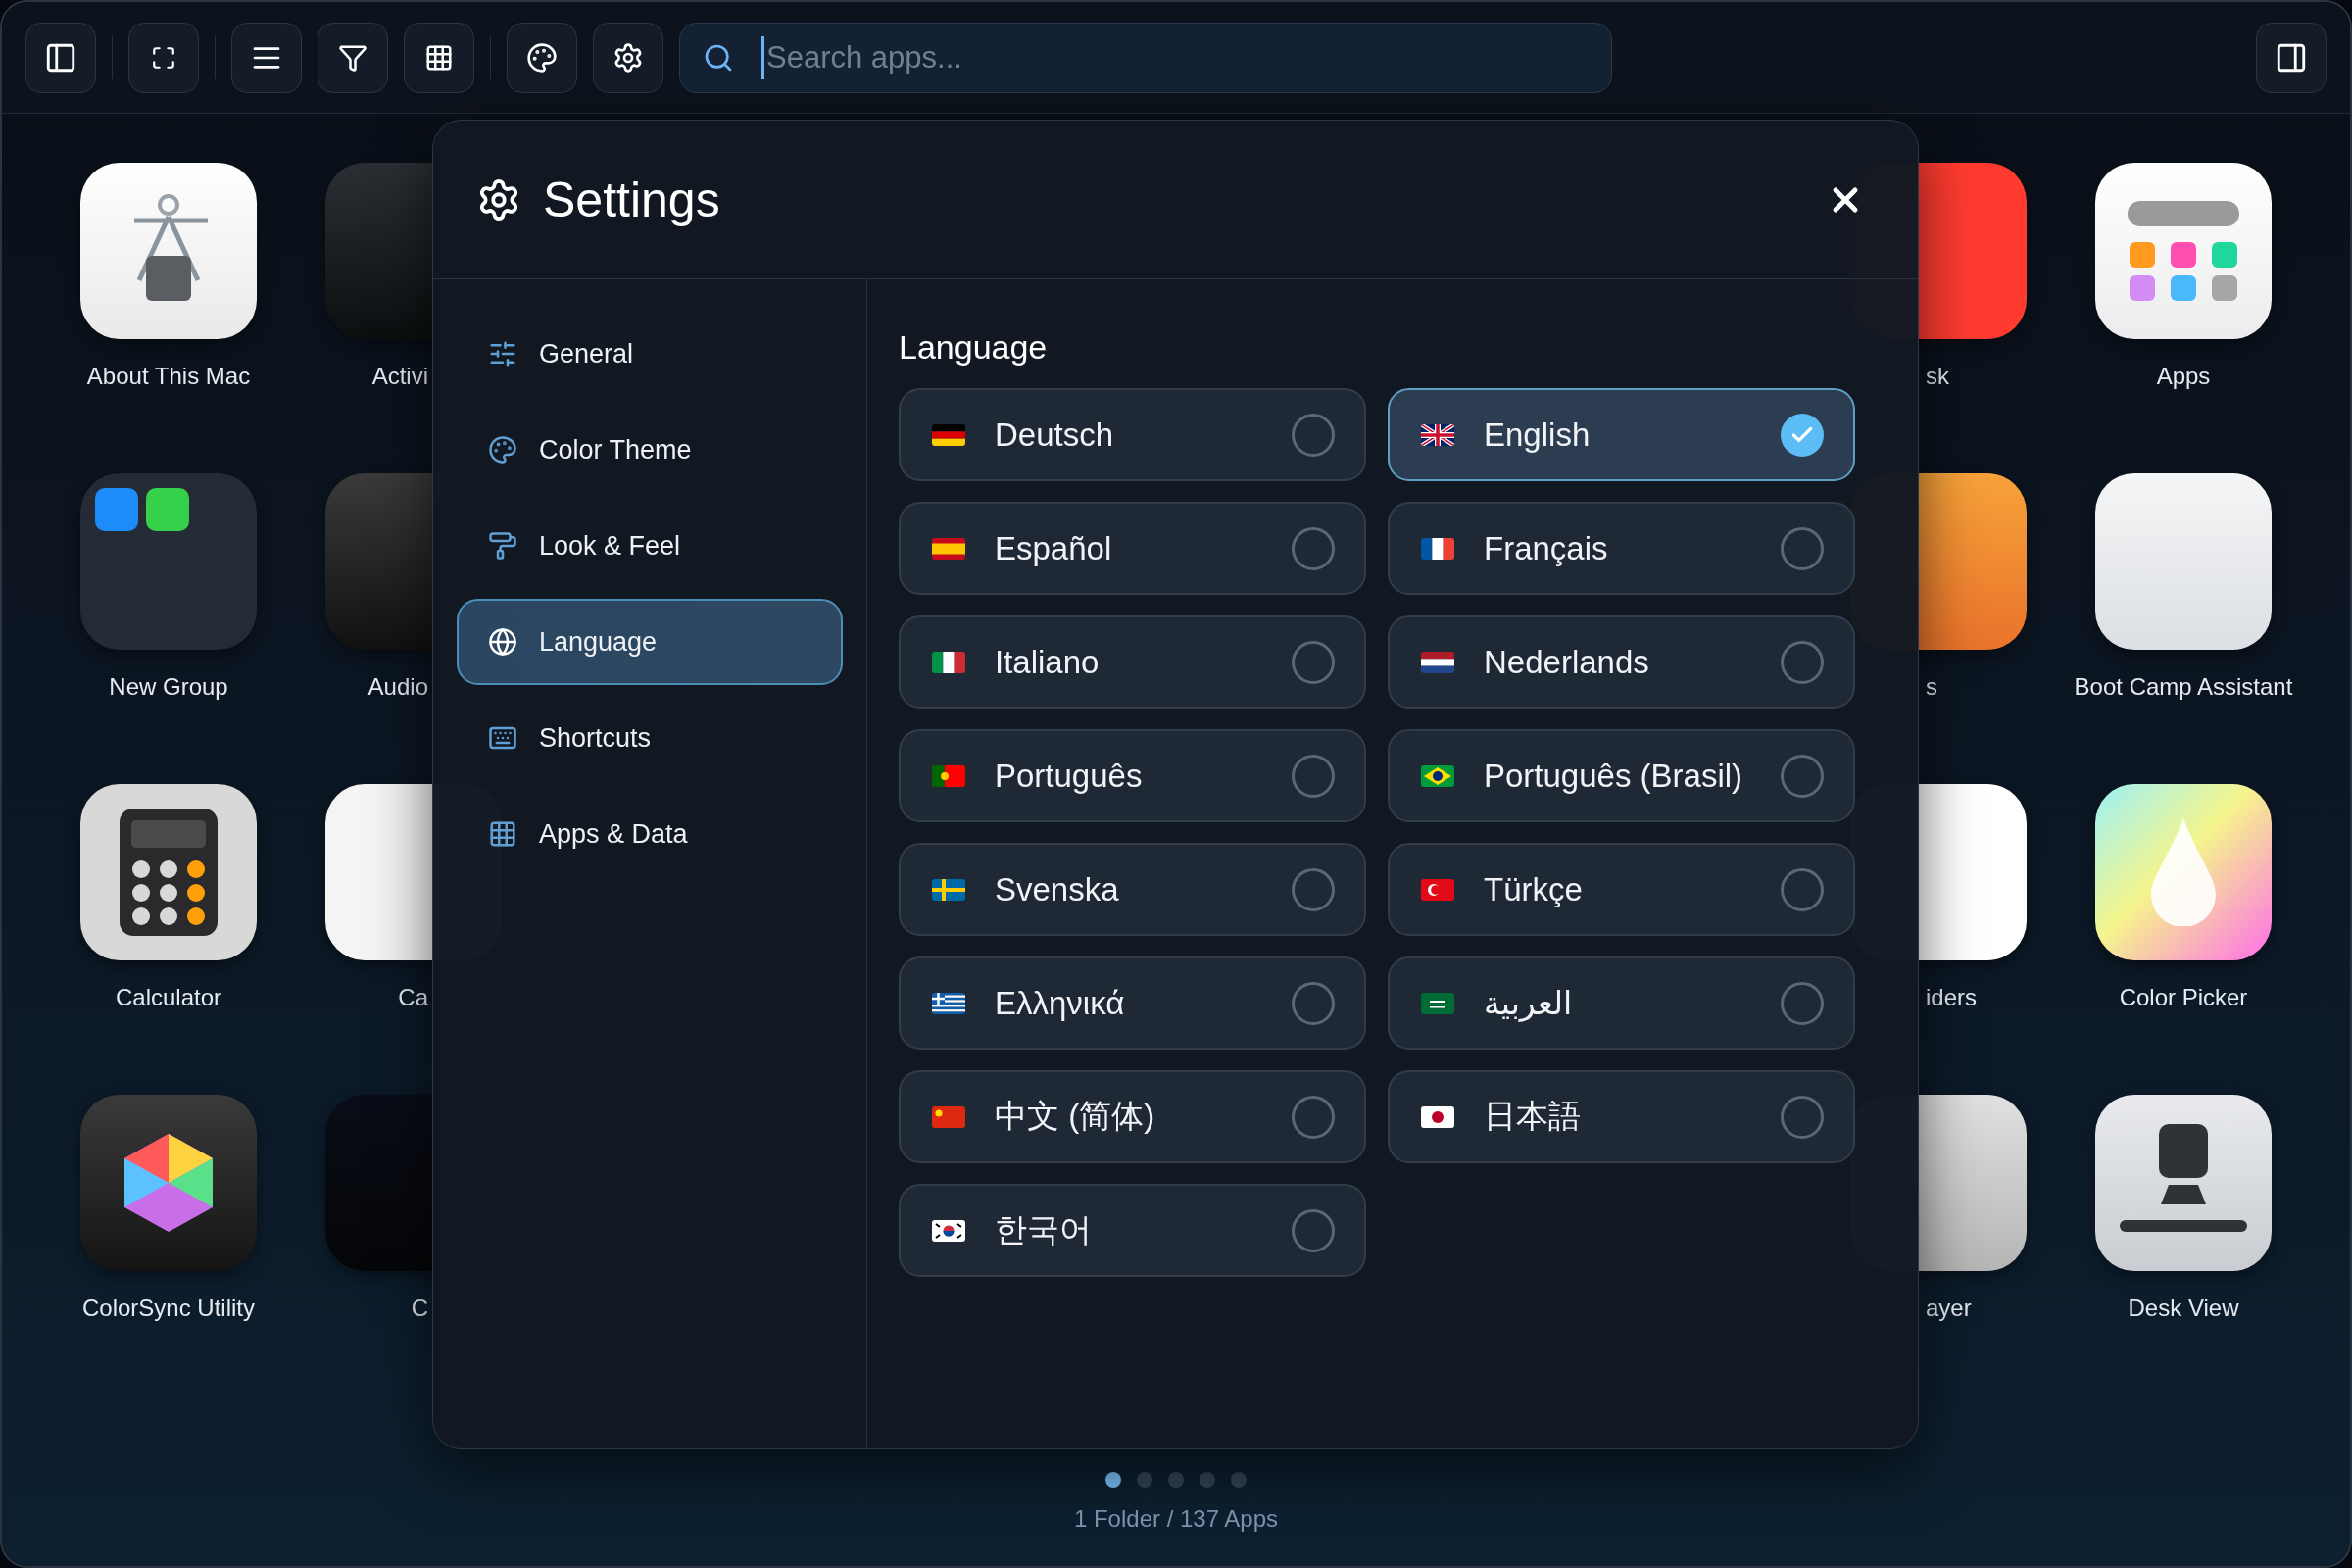 The height and width of the screenshot is (1568, 2352). What do you see at coordinates (1075, 1116) in the screenshot?
I see `language-name: 中文 (简体)` at bounding box center [1075, 1116].